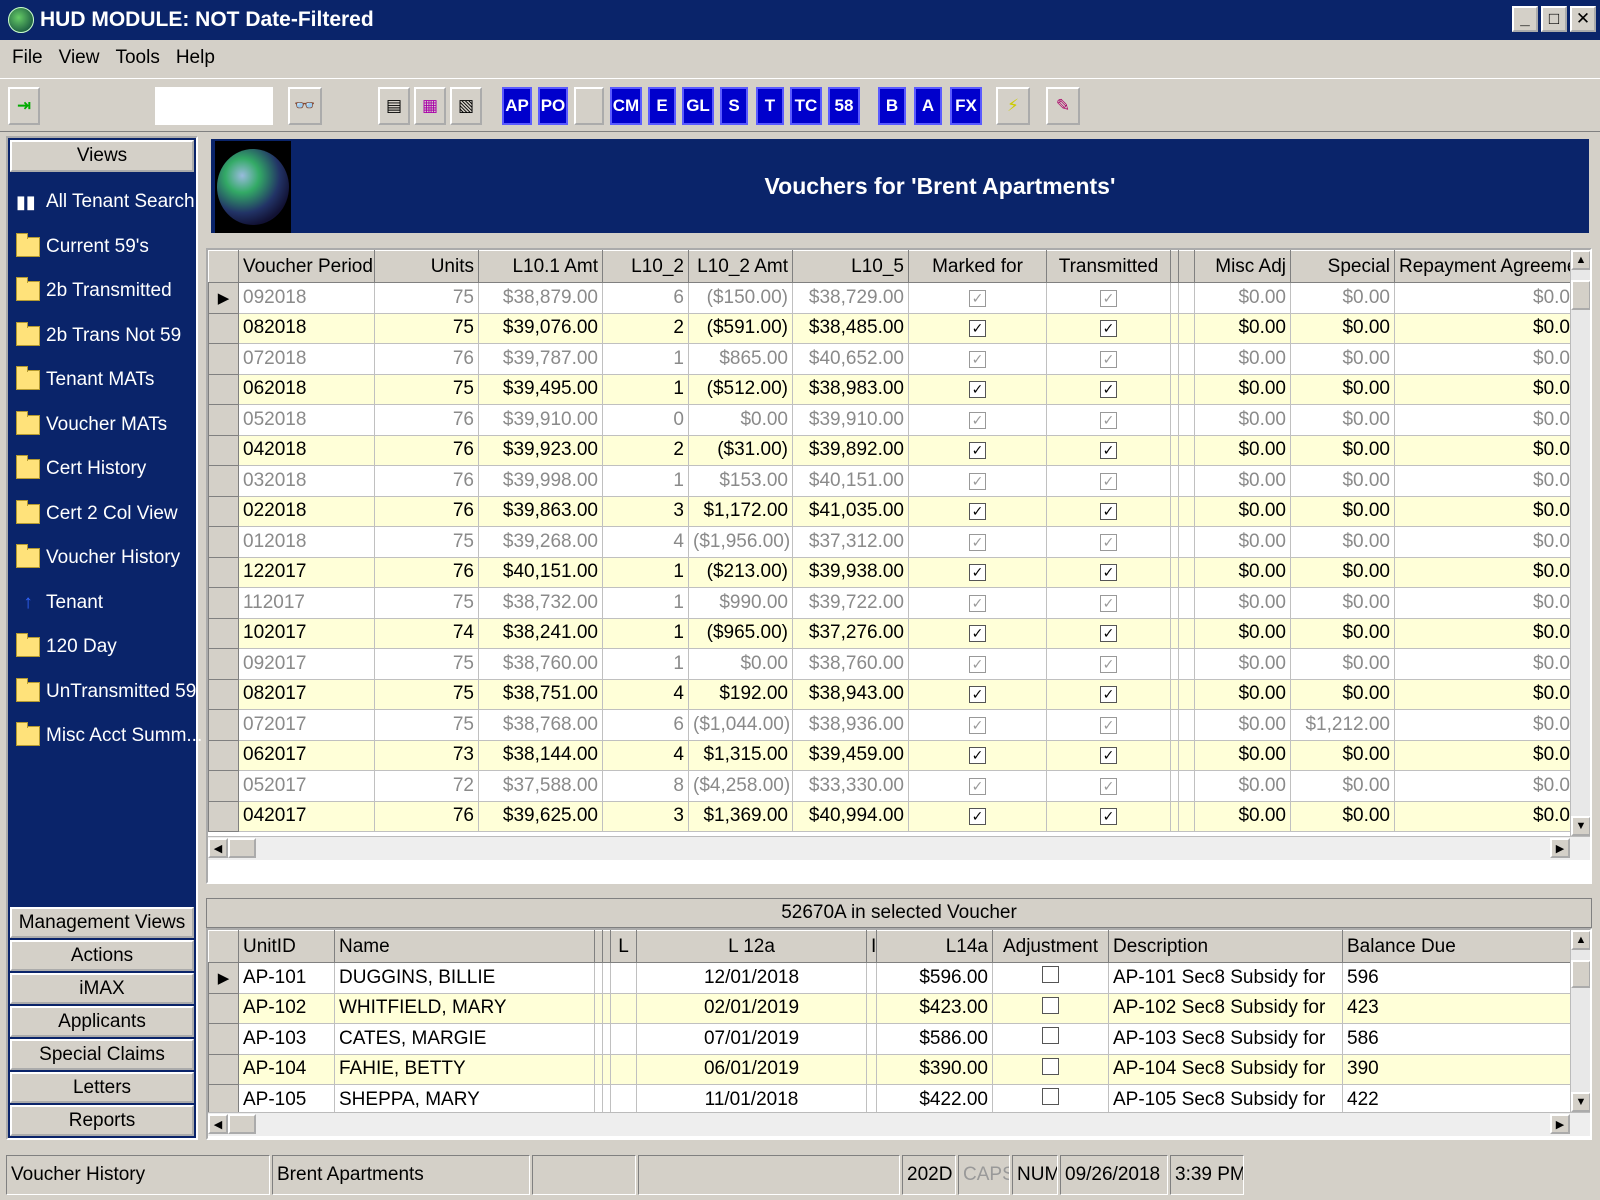 The image size is (1600, 1200). Describe the element at coordinates (1050, 946) in the screenshot. I see `col-adjustment: Adjustment` at that location.